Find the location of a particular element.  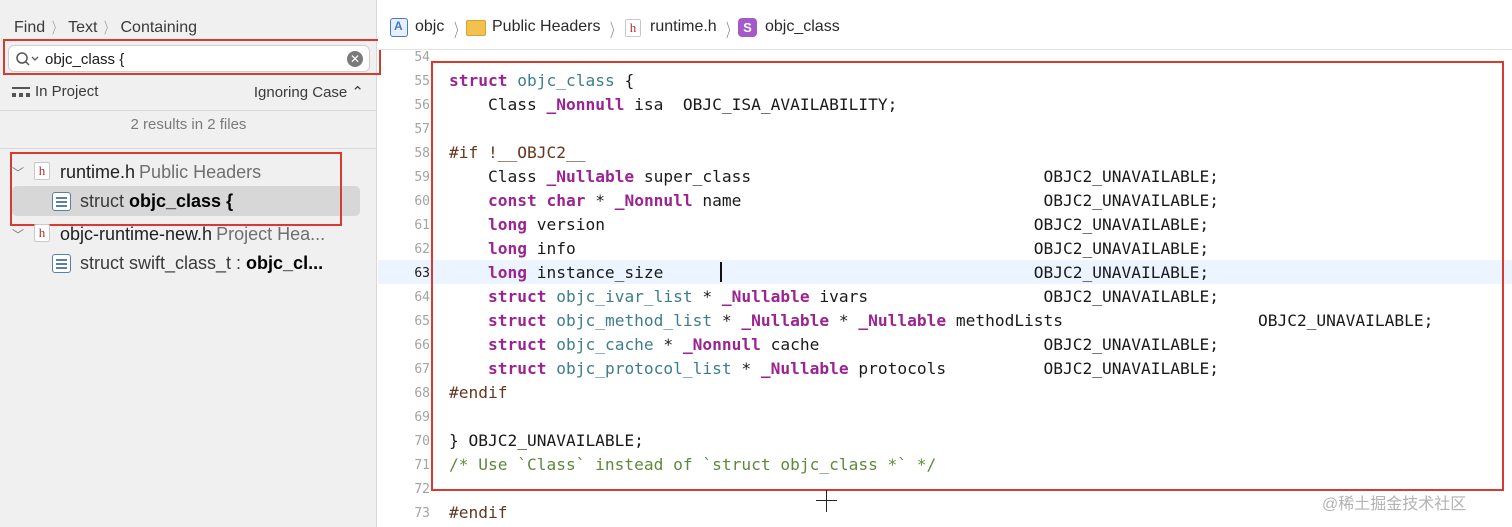

code-line: long info OBJC2_UNAVAILABLE; is located at coordinates (829, 248).